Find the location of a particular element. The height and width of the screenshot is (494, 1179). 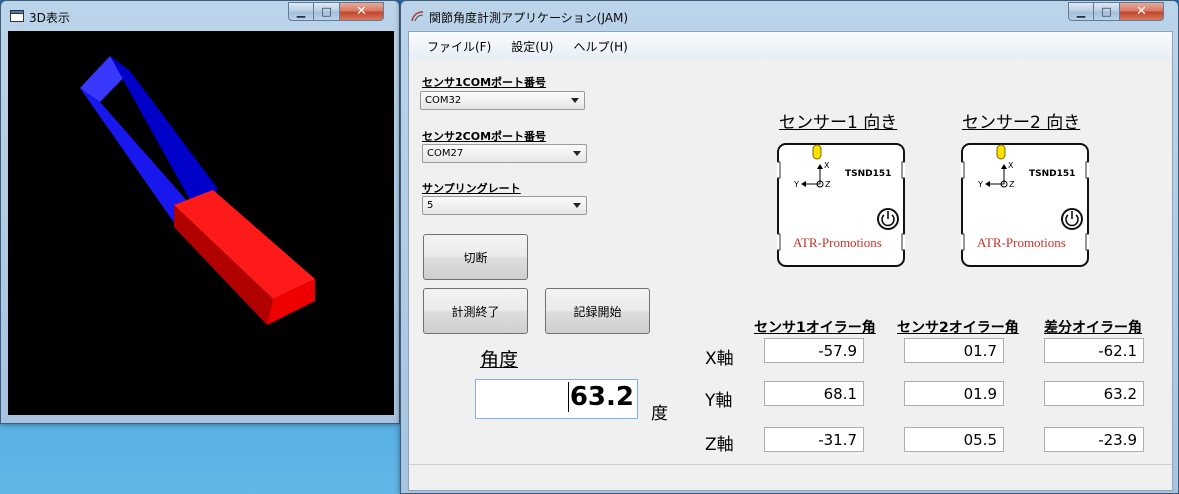

sensor1-port-value: COM32 is located at coordinates (443, 100).